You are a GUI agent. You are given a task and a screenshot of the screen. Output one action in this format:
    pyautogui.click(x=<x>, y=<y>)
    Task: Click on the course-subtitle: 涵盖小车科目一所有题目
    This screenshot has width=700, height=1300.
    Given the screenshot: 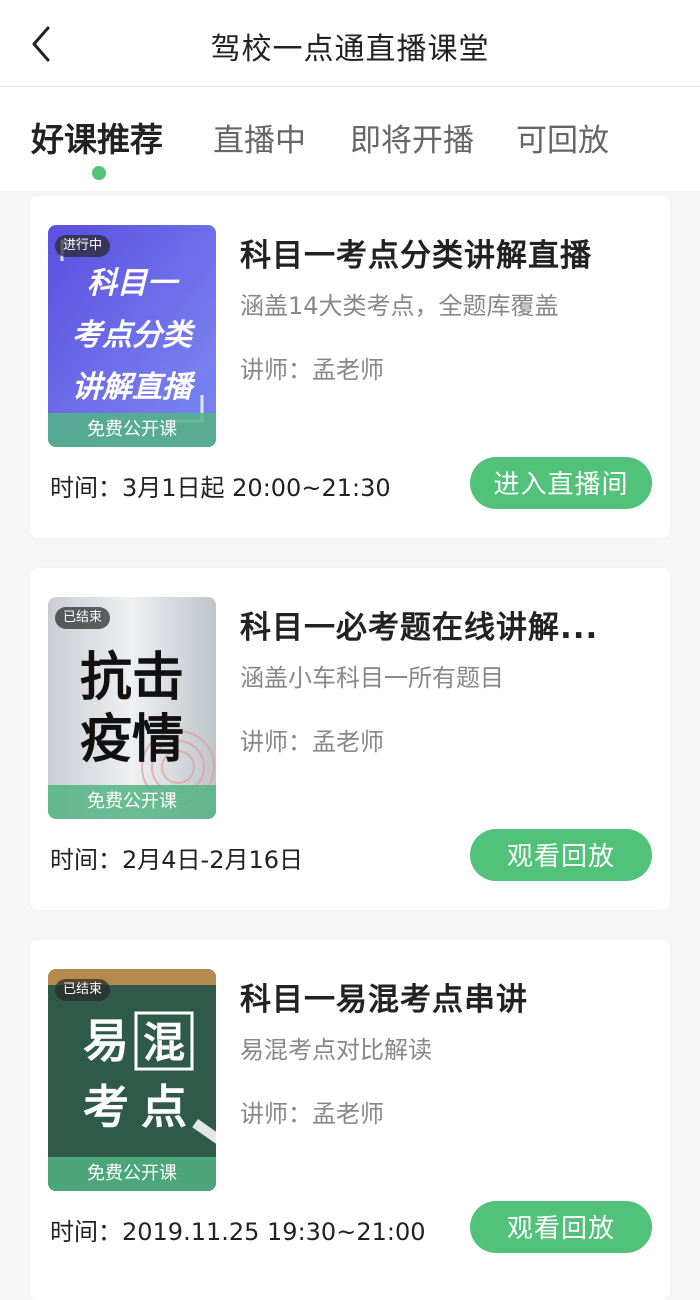 What is the action you would take?
    pyautogui.click(x=372, y=678)
    